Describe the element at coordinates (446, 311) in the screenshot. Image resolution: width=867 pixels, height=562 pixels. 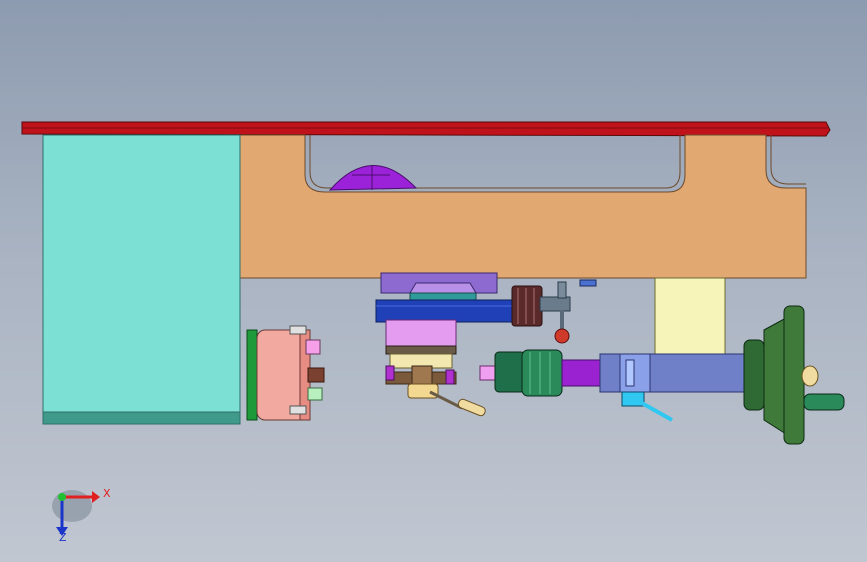
I see `carriage-saddle` at that location.